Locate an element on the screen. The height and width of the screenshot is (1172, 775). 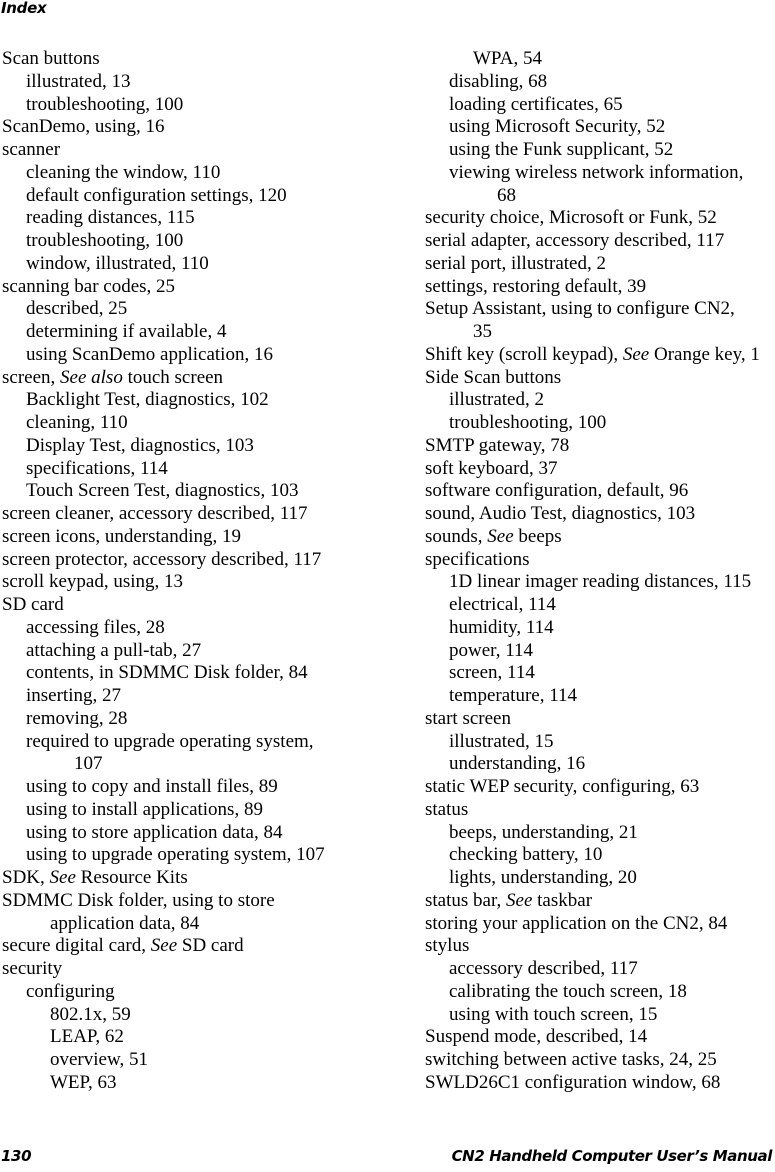
index-subsubentry: overview, 51 is located at coordinates (202, 1060).